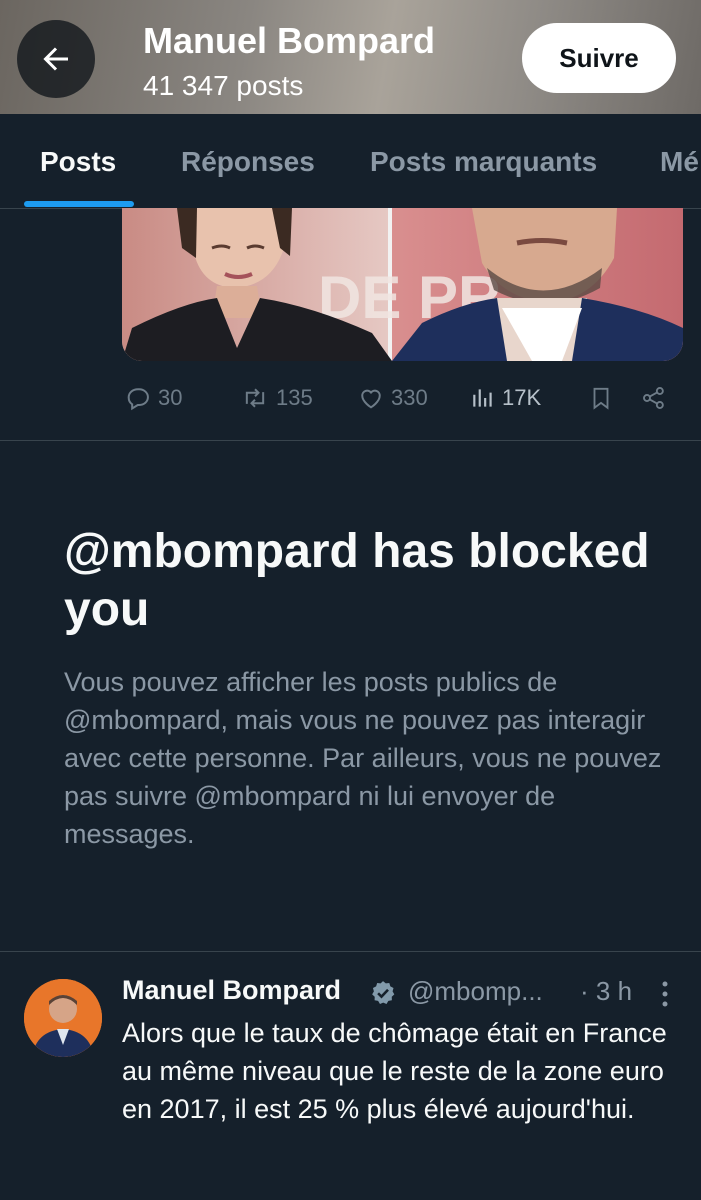 This screenshot has height=1200, width=701. Describe the element at coordinates (383, 992) in the screenshot. I see `verified-badge-icon` at that location.